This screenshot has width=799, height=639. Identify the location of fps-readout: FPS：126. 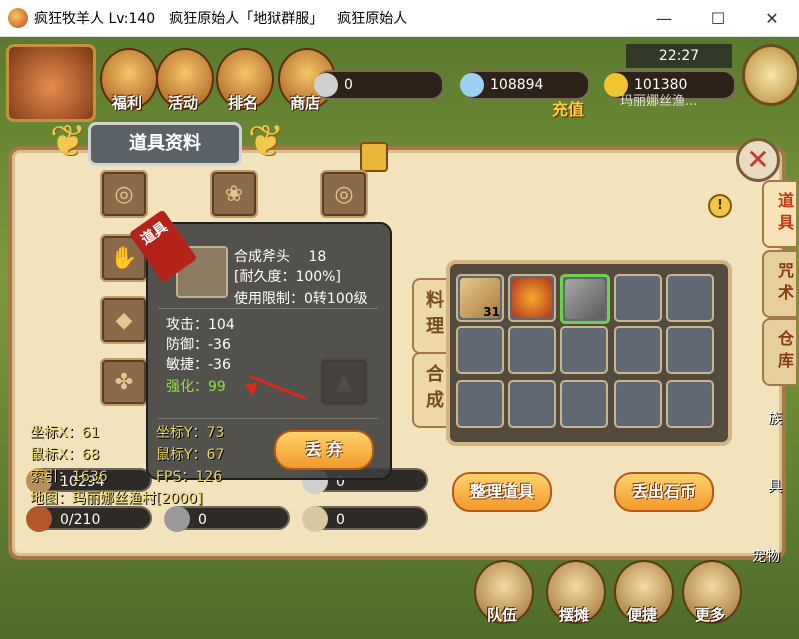
(189, 477).